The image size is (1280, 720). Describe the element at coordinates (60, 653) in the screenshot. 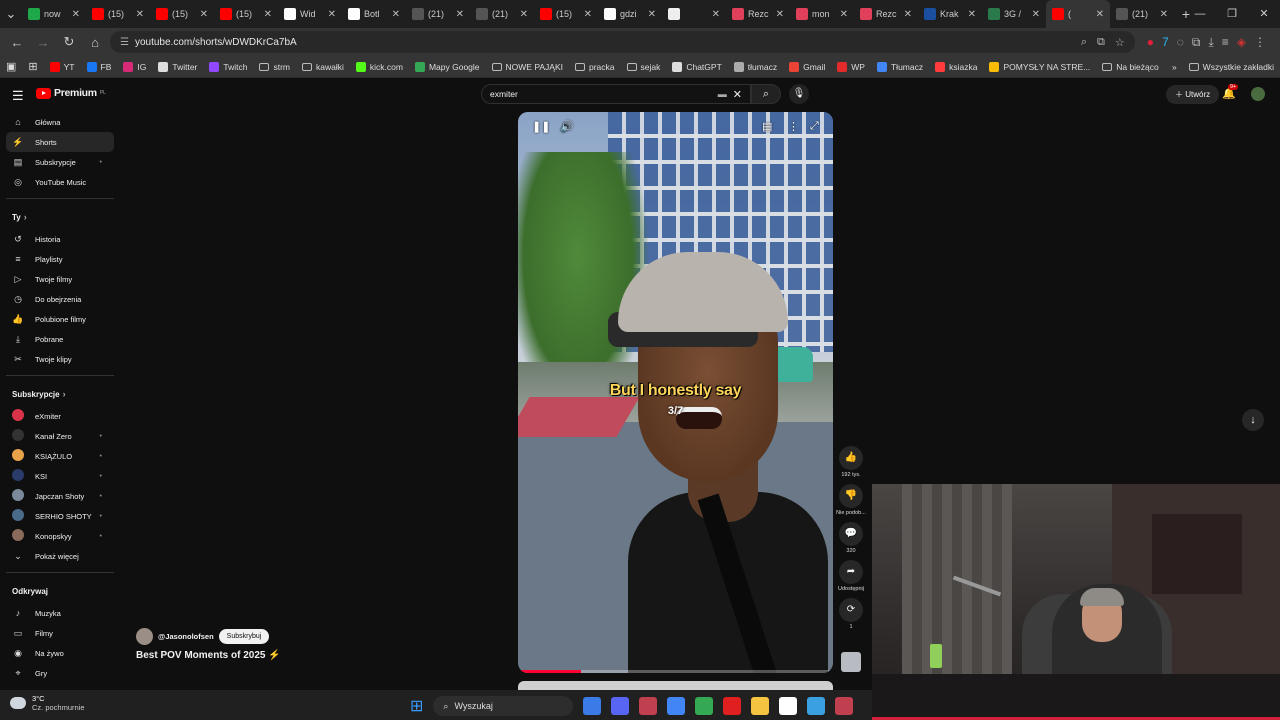

I see `sidebar-item-live: ◉ Na żywo` at that location.